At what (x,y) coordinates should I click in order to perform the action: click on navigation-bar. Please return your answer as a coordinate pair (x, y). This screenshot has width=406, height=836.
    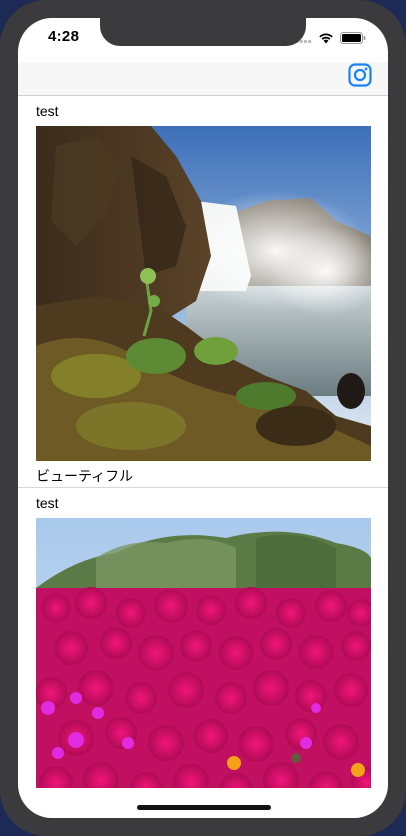
    Looking at the image, I should click on (203, 79).